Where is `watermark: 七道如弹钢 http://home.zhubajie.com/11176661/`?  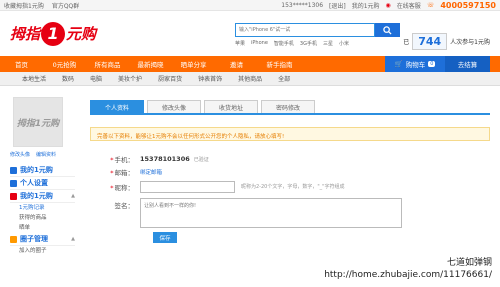
watermark: 七道如弹钢 http://home.zhubajie.com/11176661/ is located at coordinates (408, 269).